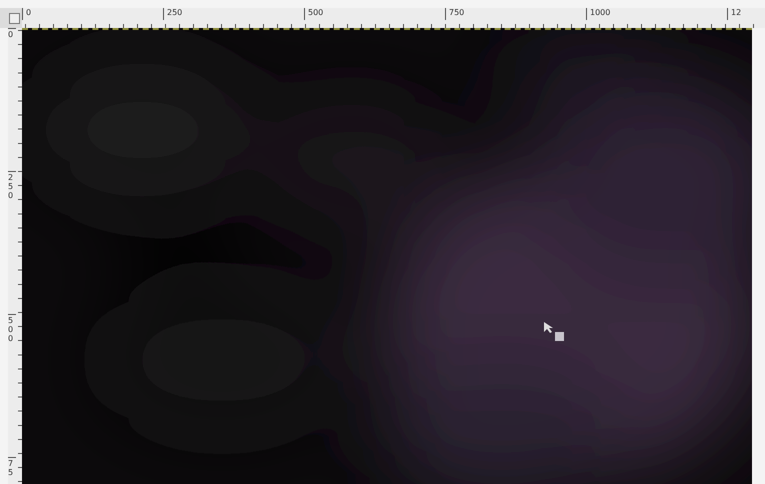  I want to click on ruler-corner-button, so click(14, 18).